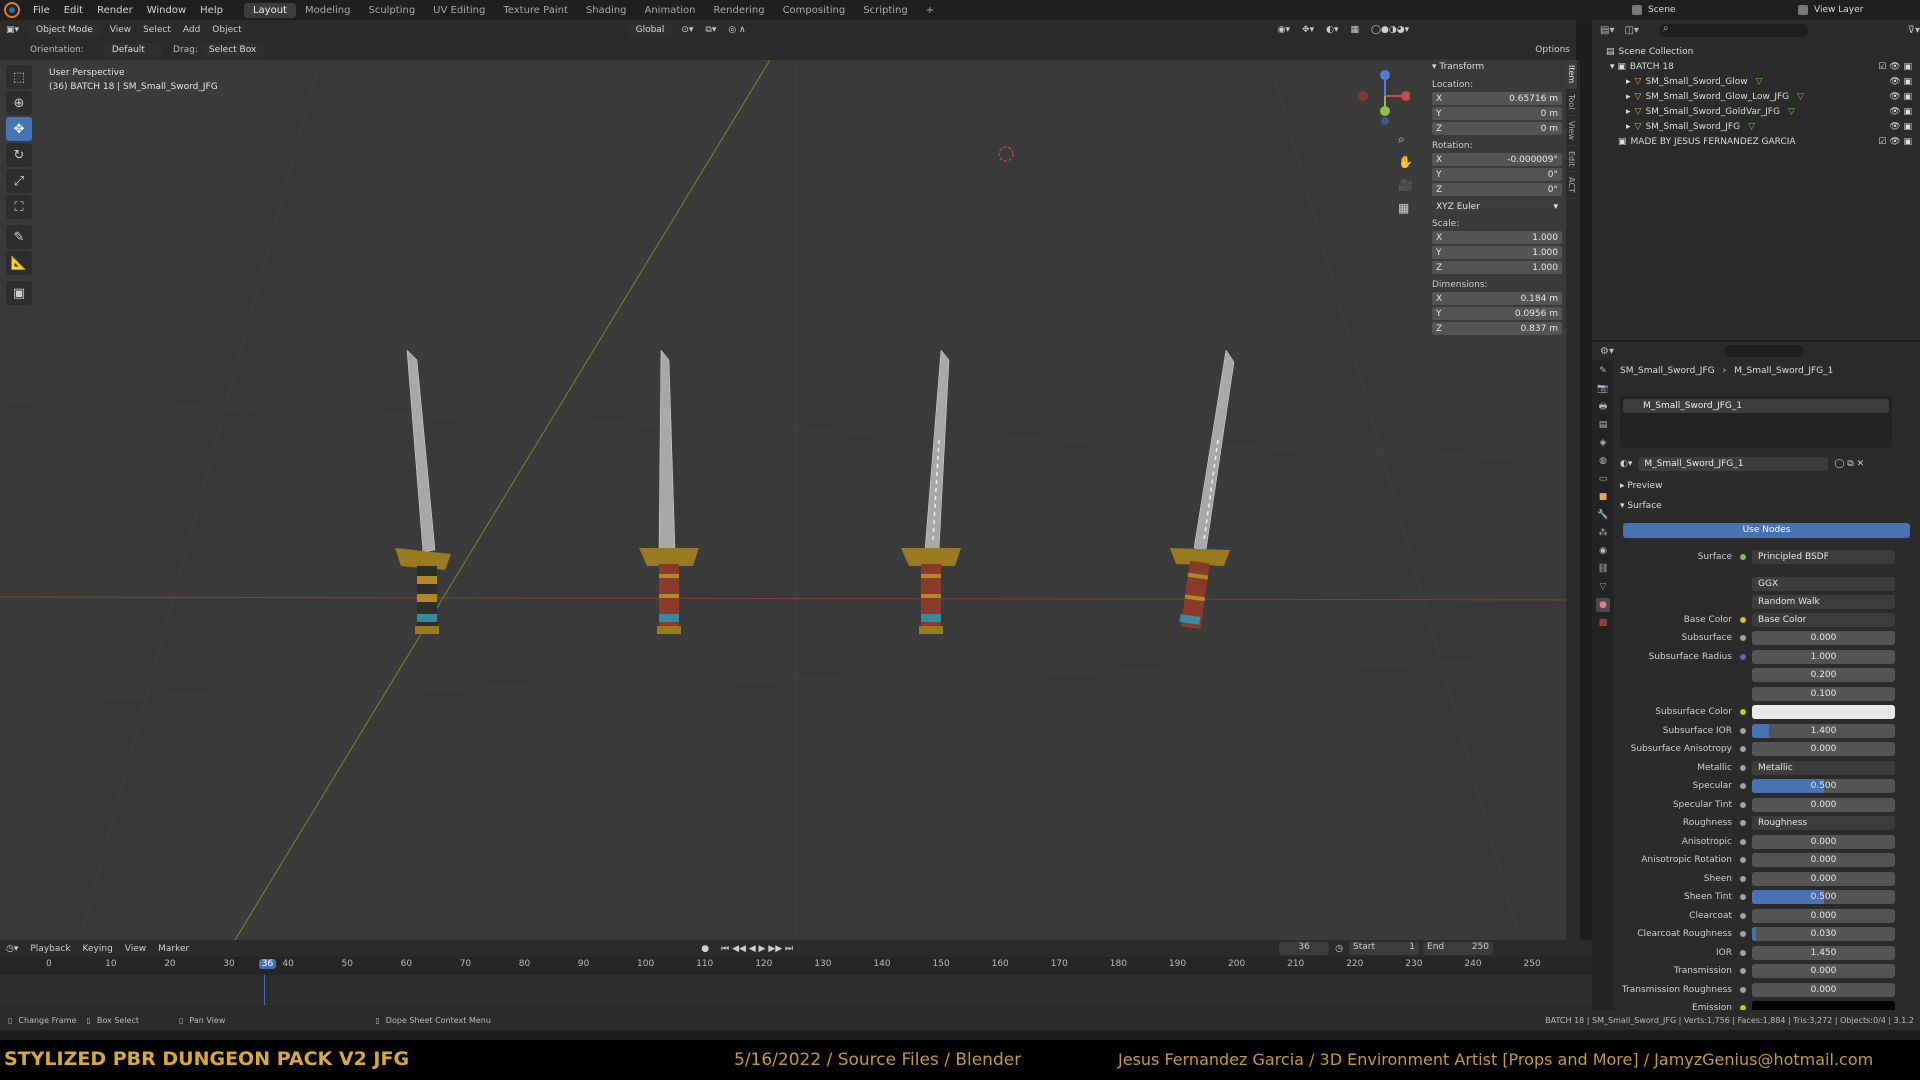 The height and width of the screenshot is (1080, 1920). What do you see at coordinates (1603, 515) in the screenshot?
I see `modifier-tab-icon: 🔧` at bounding box center [1603, 515].